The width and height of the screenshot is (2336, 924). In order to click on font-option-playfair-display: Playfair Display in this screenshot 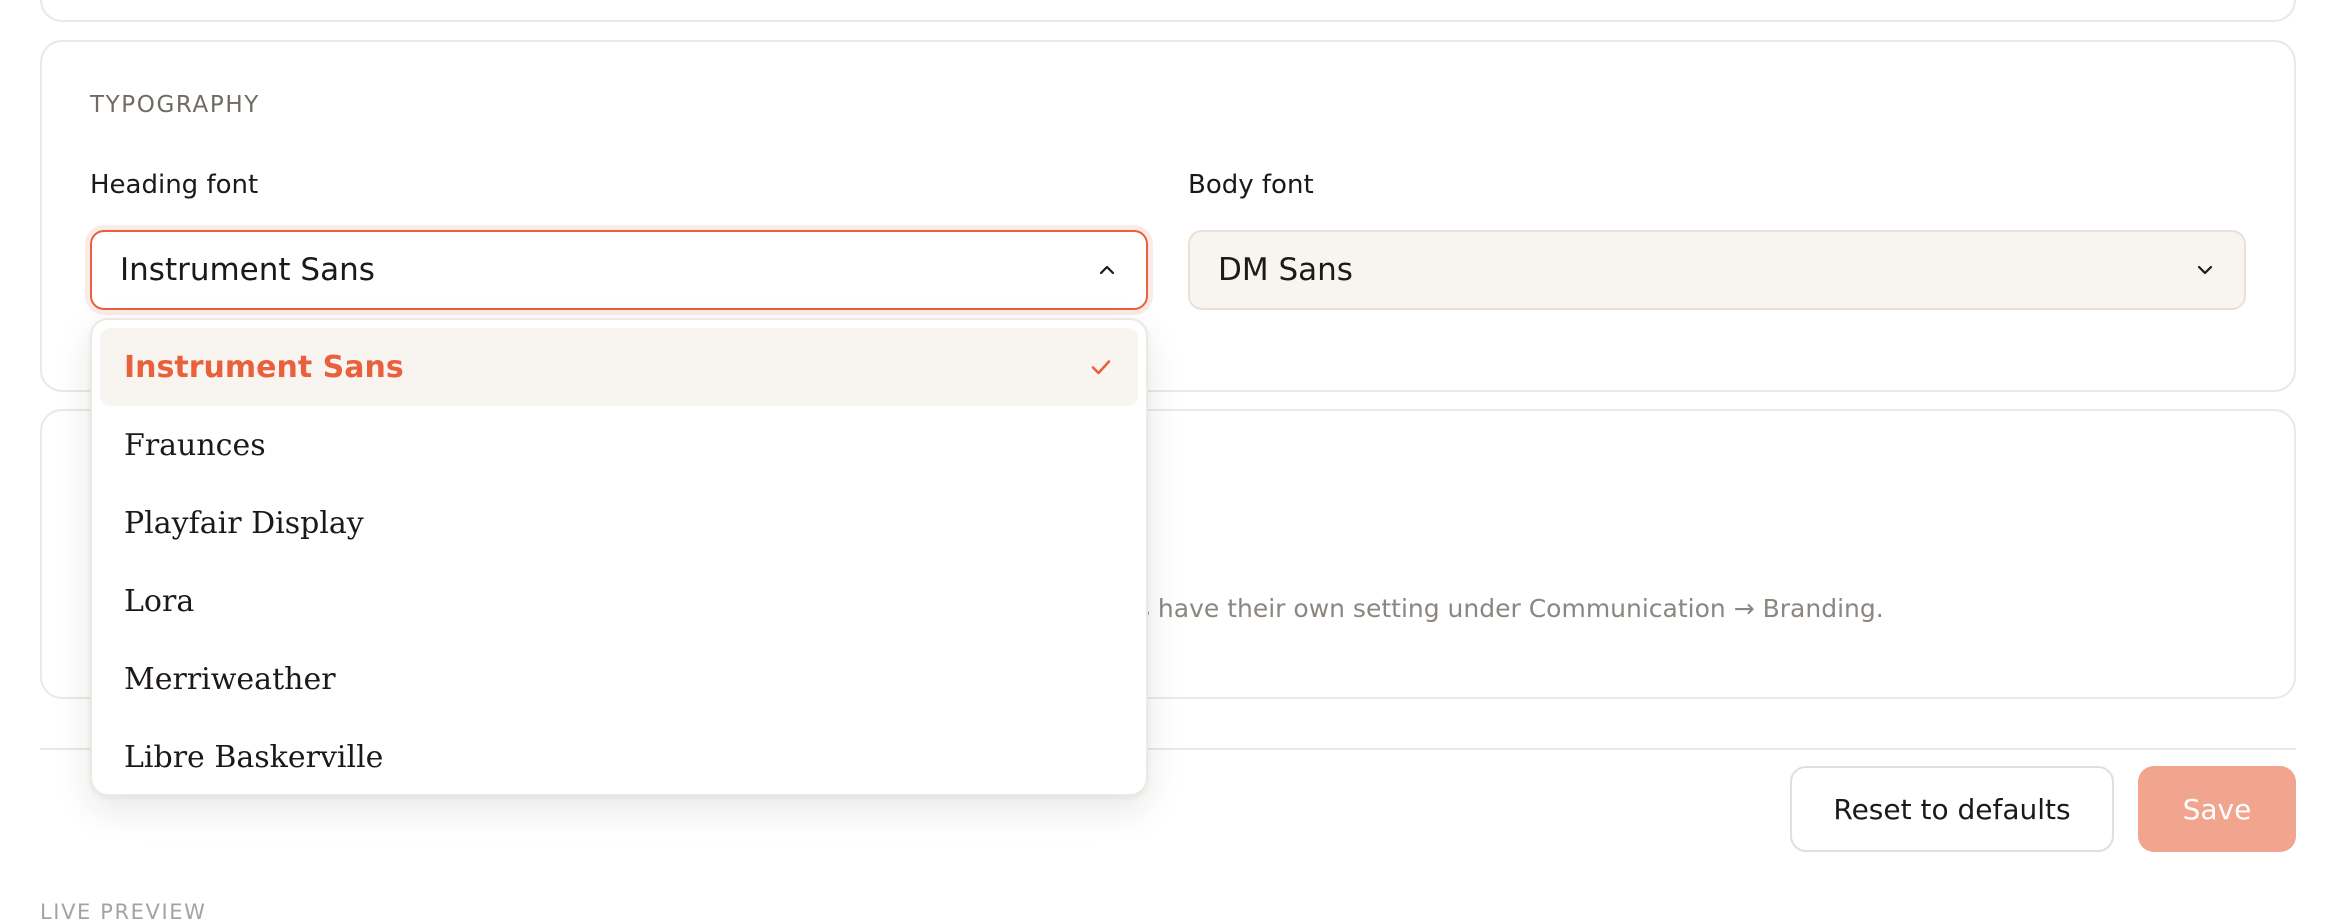, I will do `click(619, 523)`.